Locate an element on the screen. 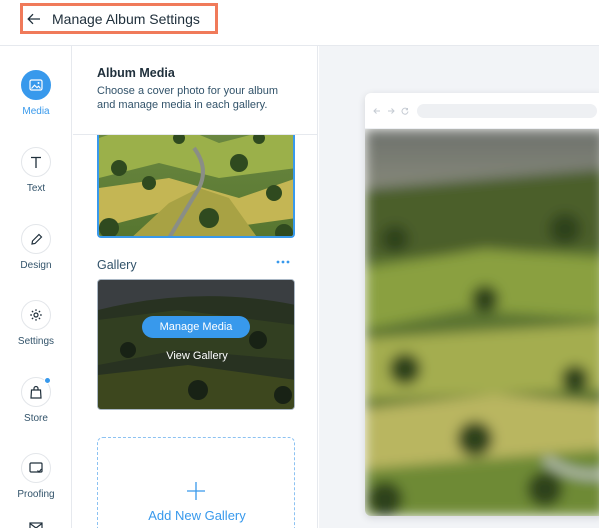 The width and height of the screenshot is (599, 528). nav-label: Proofing is located at coordinates (36, 494).